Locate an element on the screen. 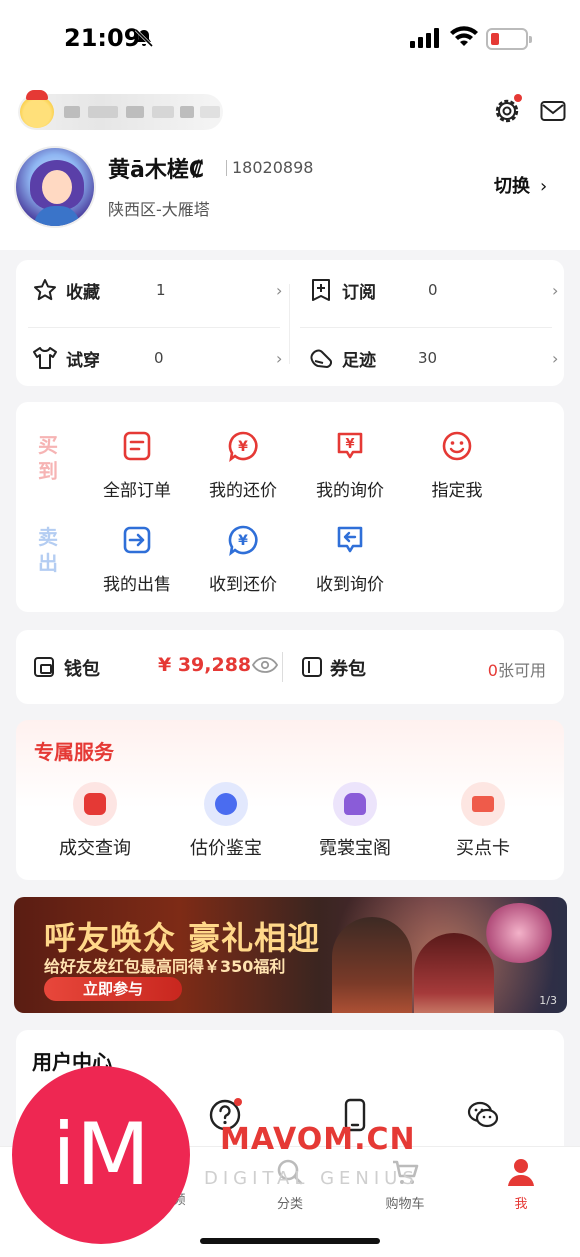  mute-bell-icon is located at coordinates (144, 38).